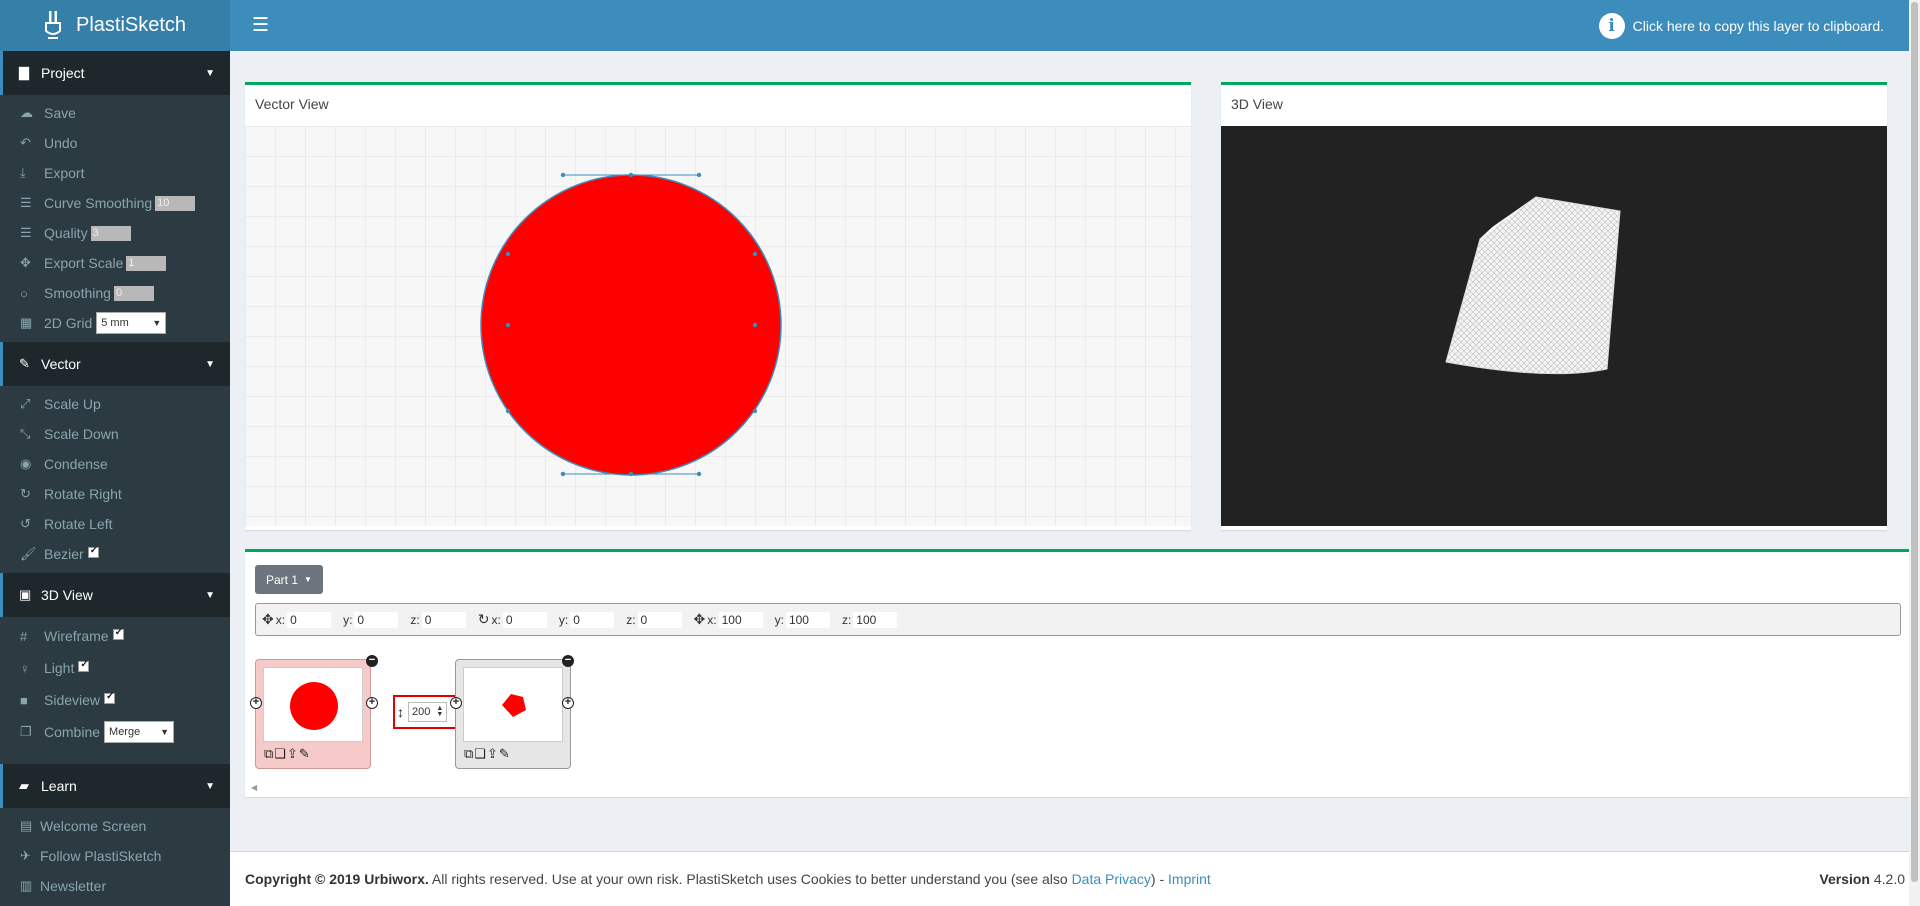 The image size is (1920, 906). What do you see at coordinates (115, 404) in the screenshot?
I see `sidebar-item-scale-up: ⤢ Scale Up` at bounding box center [115, 404].